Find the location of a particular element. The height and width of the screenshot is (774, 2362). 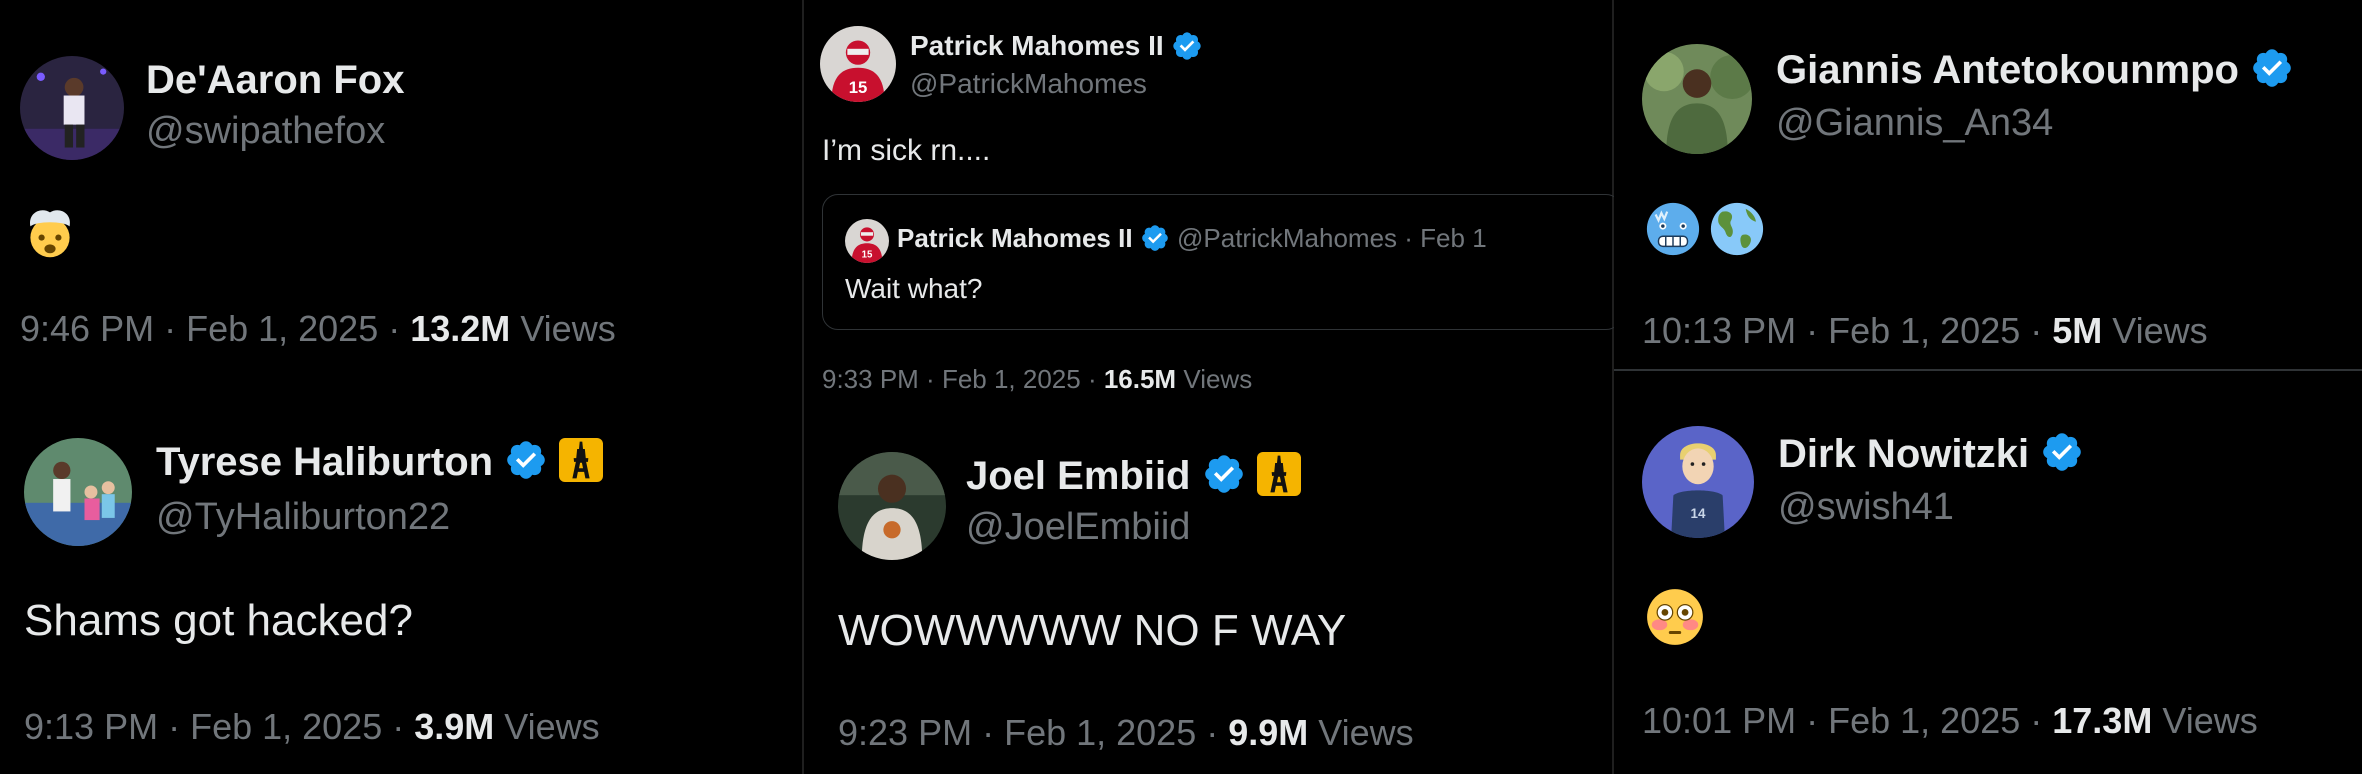

cold-face-emoji is located at coordinates (1673, 229).